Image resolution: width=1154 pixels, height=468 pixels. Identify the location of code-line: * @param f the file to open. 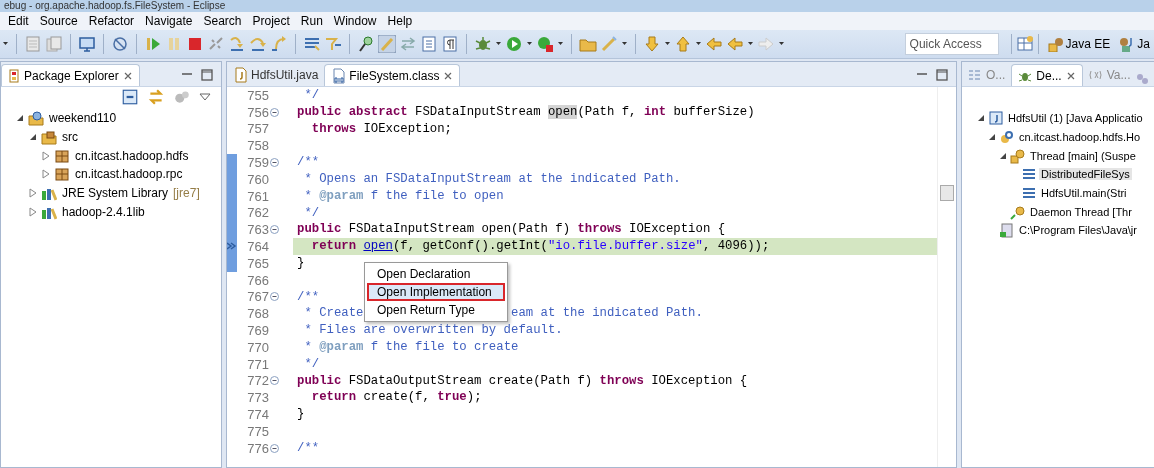
(403, 196).